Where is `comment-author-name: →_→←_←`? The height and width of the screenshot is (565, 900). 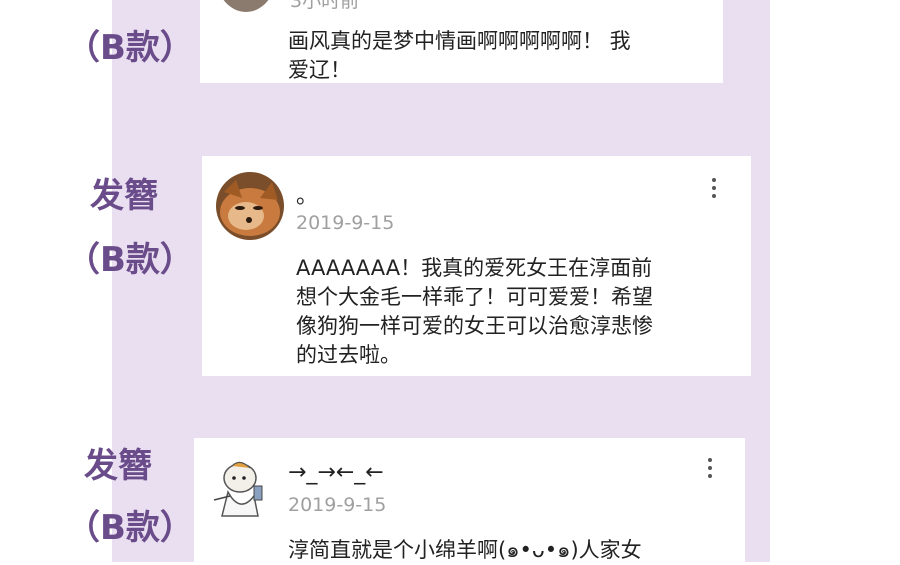 comment-author-name: →_→←_← is located at coordinates (336, 472).